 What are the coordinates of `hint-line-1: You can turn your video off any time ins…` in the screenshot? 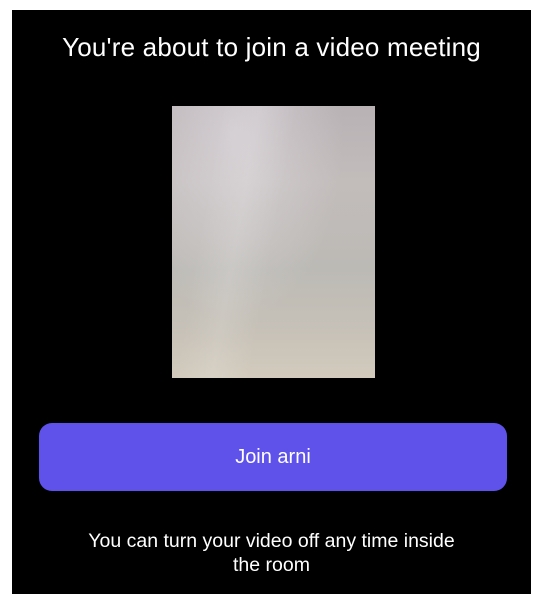 It's located at (271, 541).